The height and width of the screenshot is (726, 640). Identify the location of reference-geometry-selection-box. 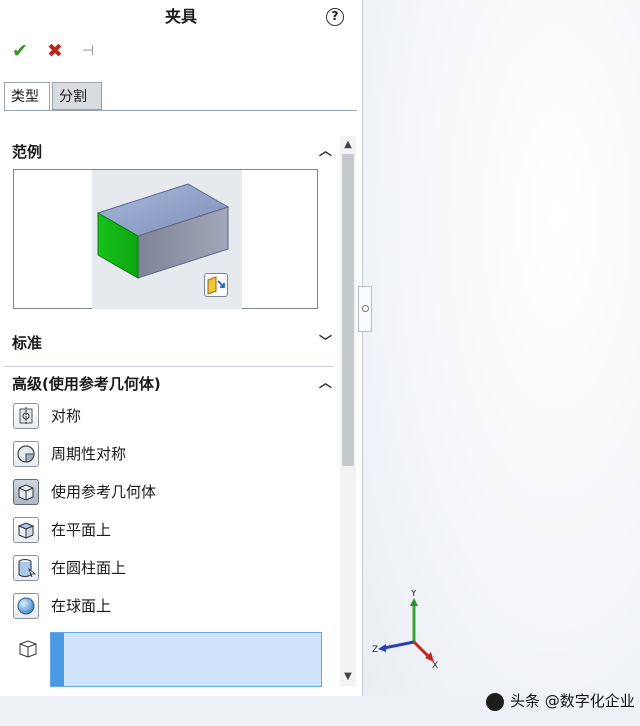
(186, 659).